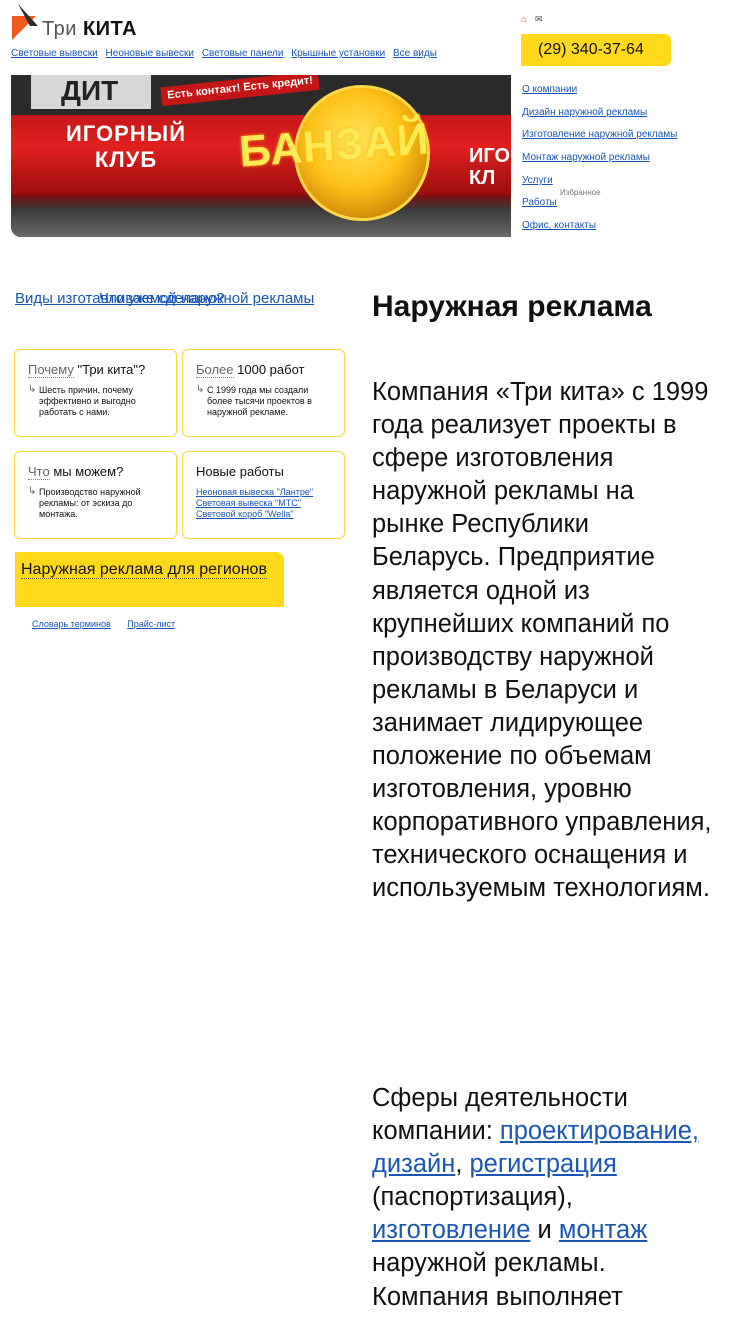  I want to click on page-title: Наружная реклама, so click(512, 306).